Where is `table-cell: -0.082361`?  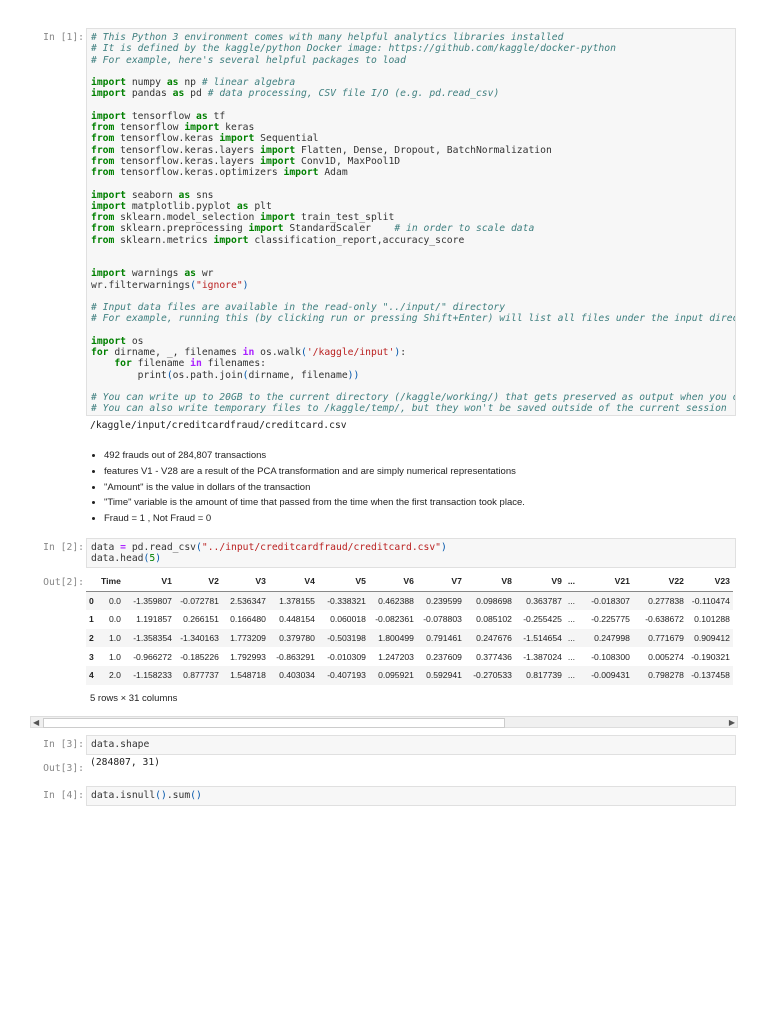 table-cell: -0.082361 is located at coordinates (394, 619).